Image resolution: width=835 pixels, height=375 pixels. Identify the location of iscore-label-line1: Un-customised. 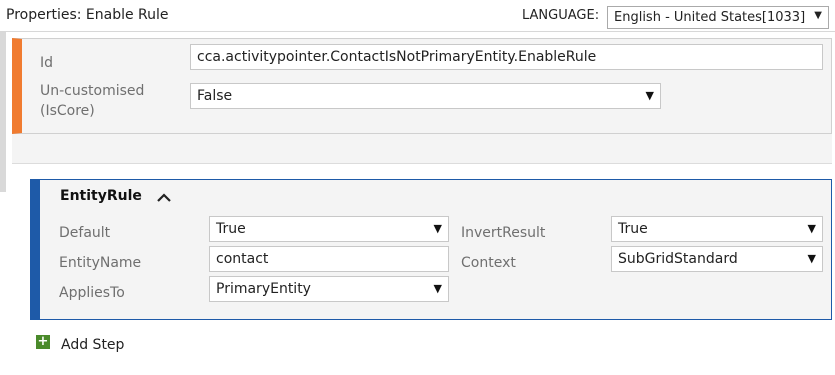
(92, 91).